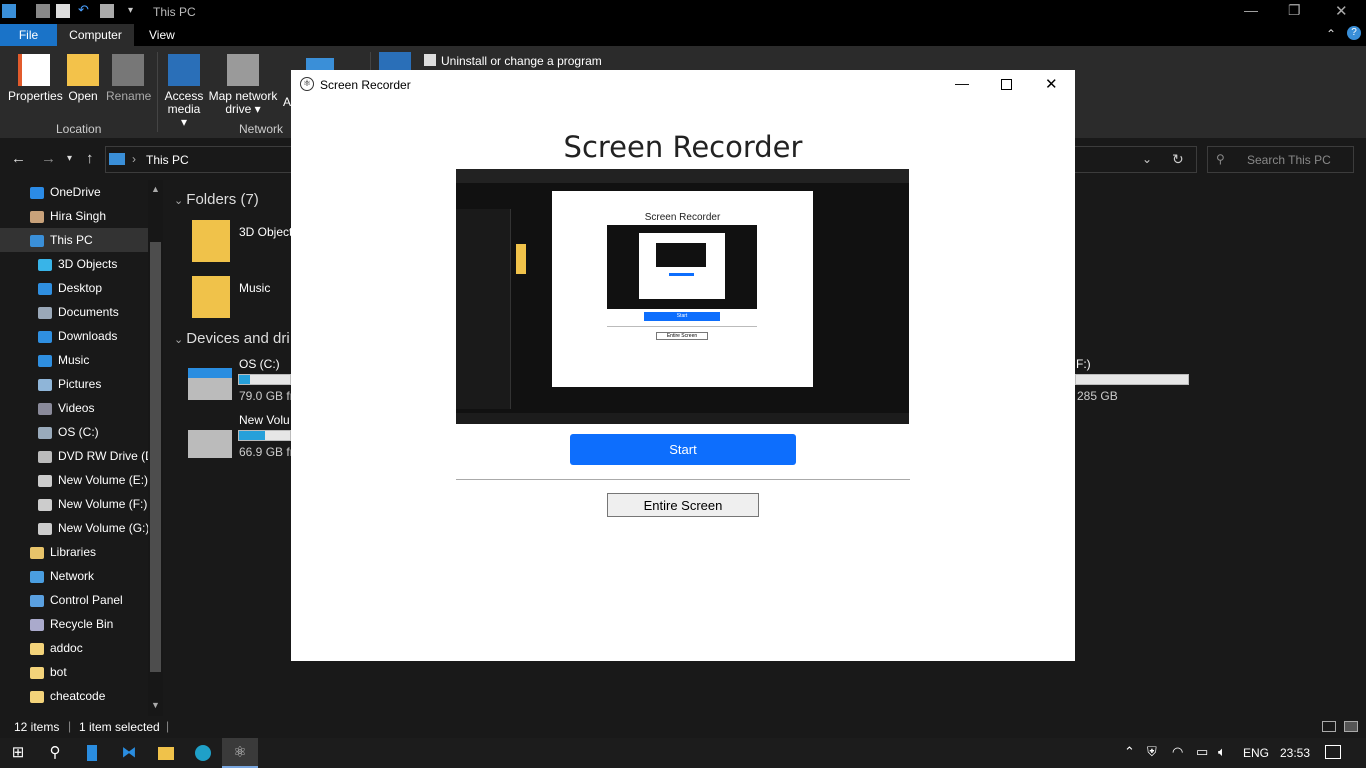 This screenshot has width=1366, height=768. Describe the element at coordinates (1354, 33) in the screenshot. I see `help-icon: ?` at that location.